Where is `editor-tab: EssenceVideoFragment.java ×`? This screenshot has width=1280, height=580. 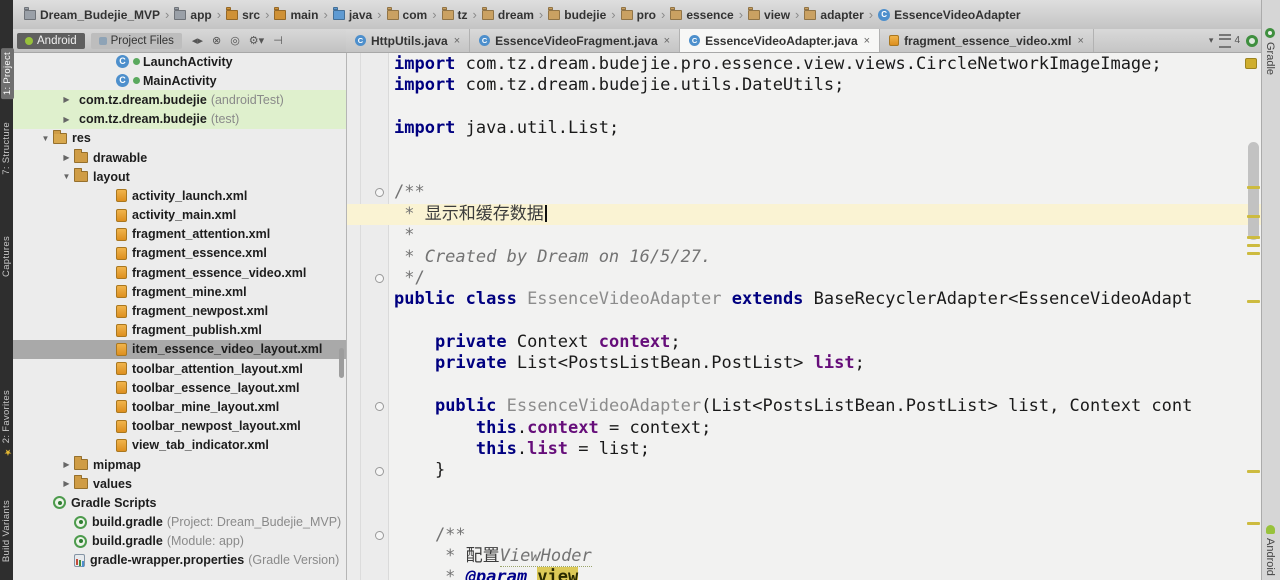 editor-tab: EssenceVideoFragment.java × is located at coordinates (575, 40).